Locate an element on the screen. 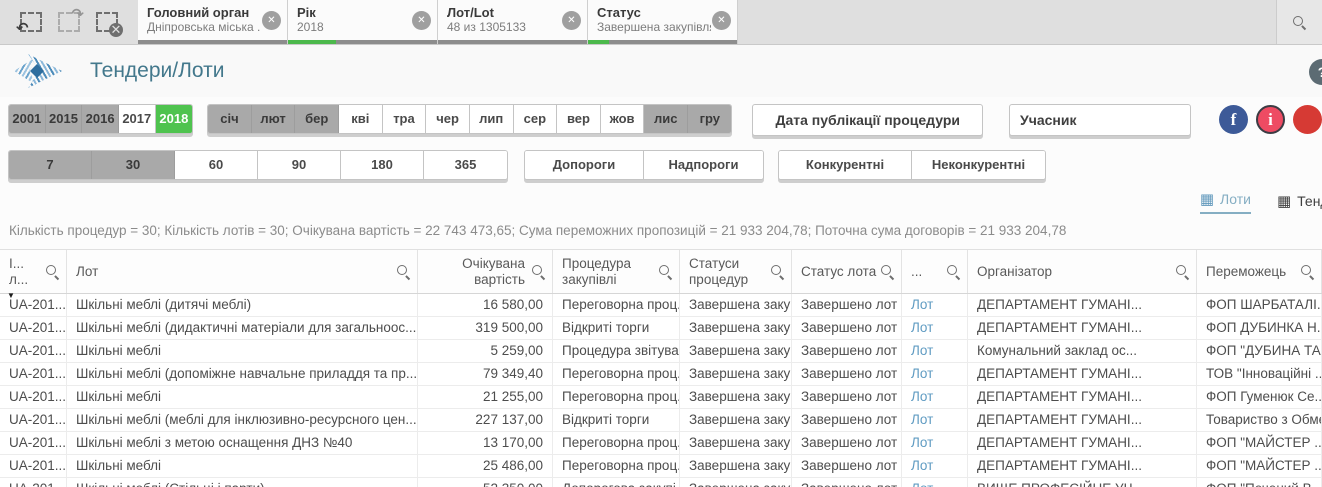  month-filter-button-лют: лют is located at coordinates (273, 119).